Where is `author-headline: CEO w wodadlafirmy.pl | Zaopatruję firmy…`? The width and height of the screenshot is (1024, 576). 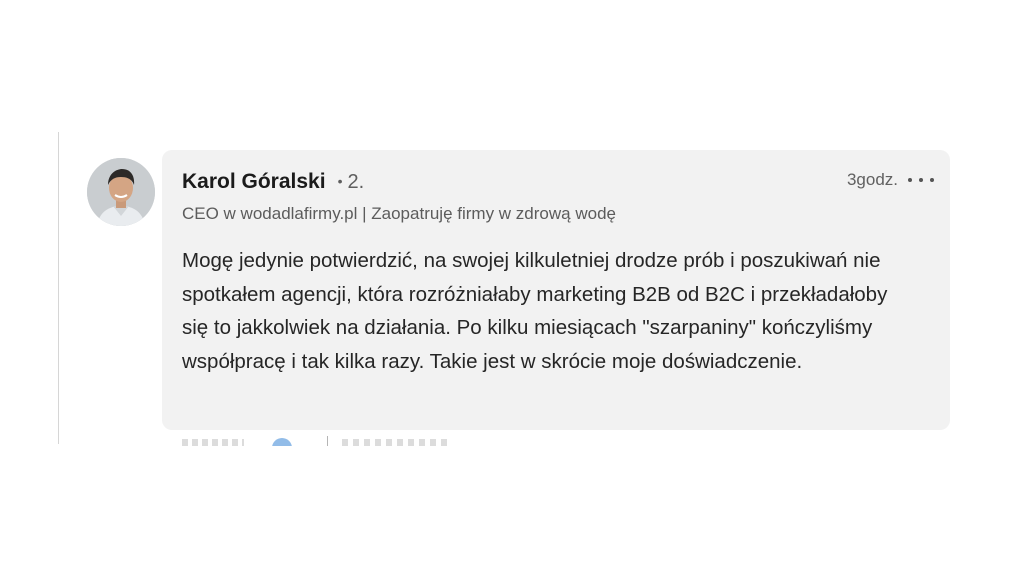 author-headline: CEO w wodadlafirmy.pl | Zaopatruję firmy… is located at coordinates (399, 213).